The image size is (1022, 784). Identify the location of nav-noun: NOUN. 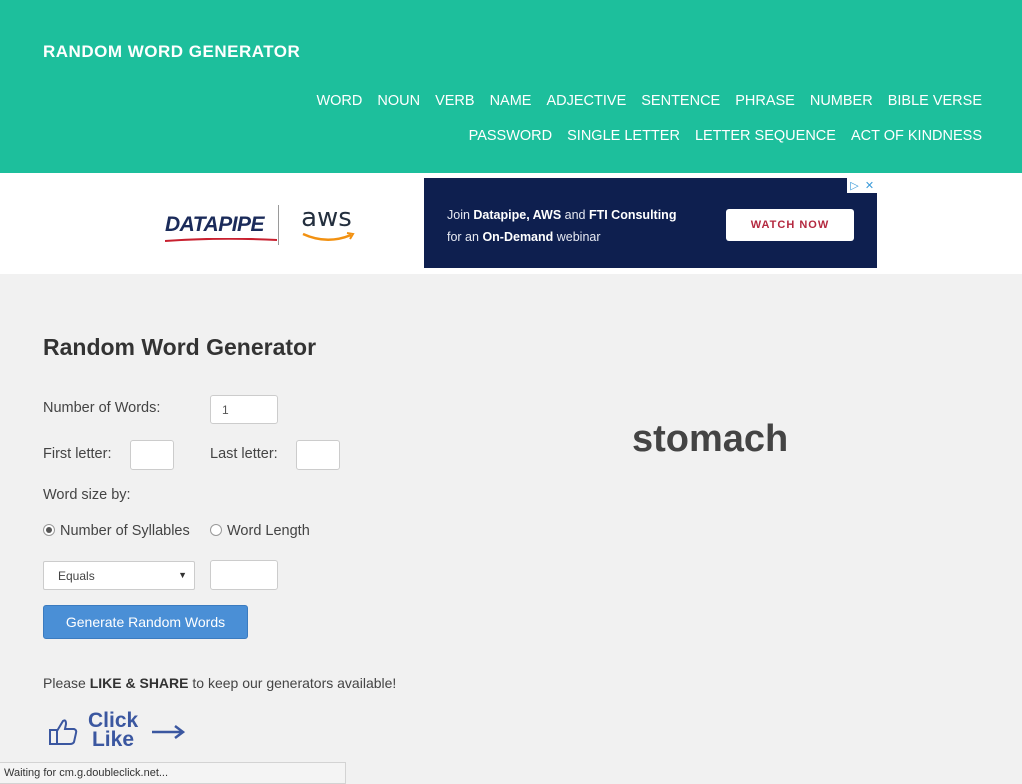
(398, 101).